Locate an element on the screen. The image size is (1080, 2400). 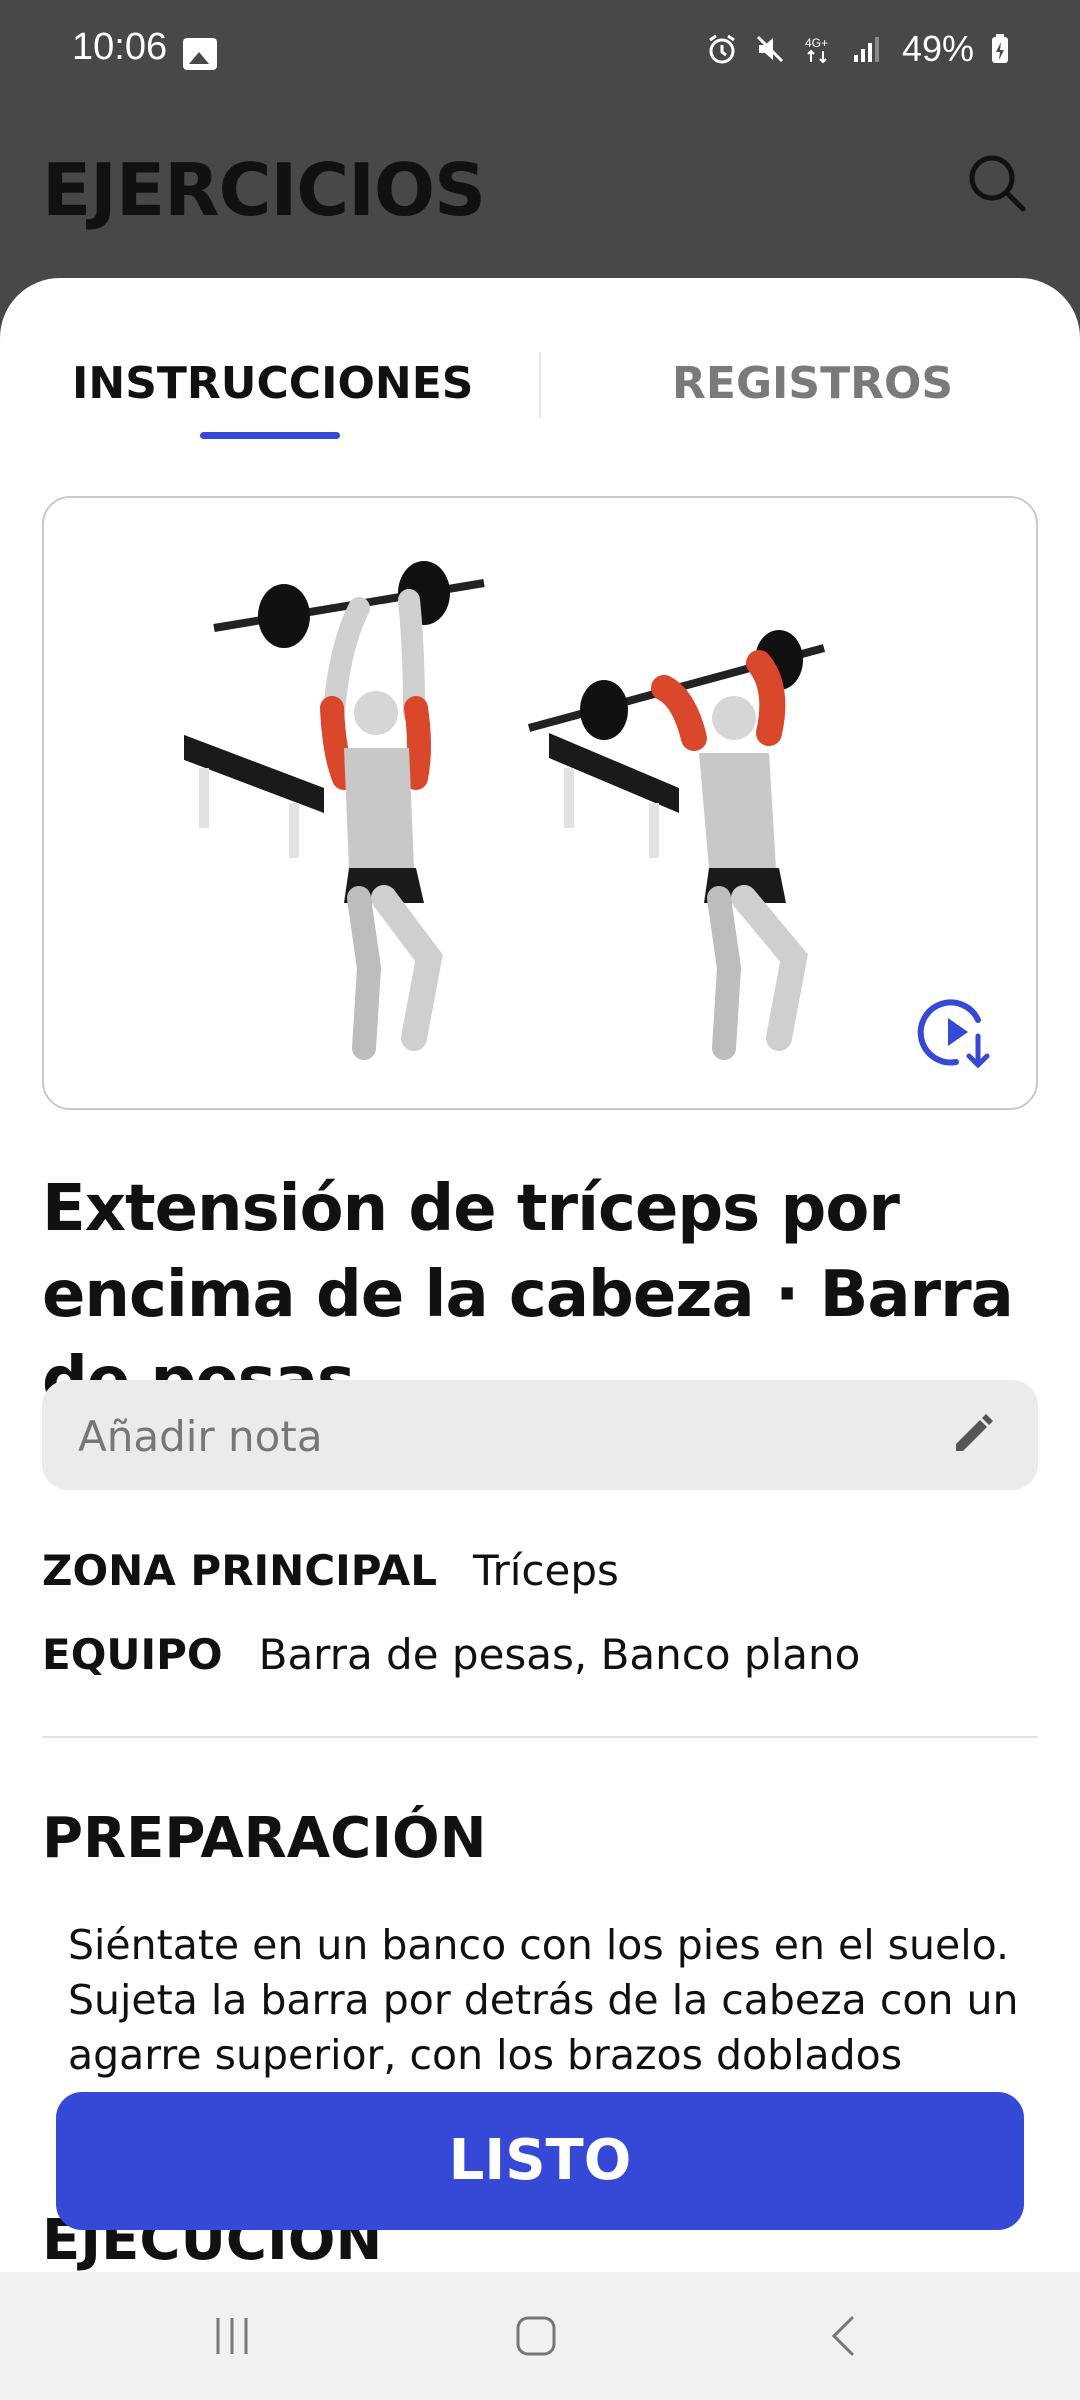
figure-end-position is located at coordinates (676, 845).